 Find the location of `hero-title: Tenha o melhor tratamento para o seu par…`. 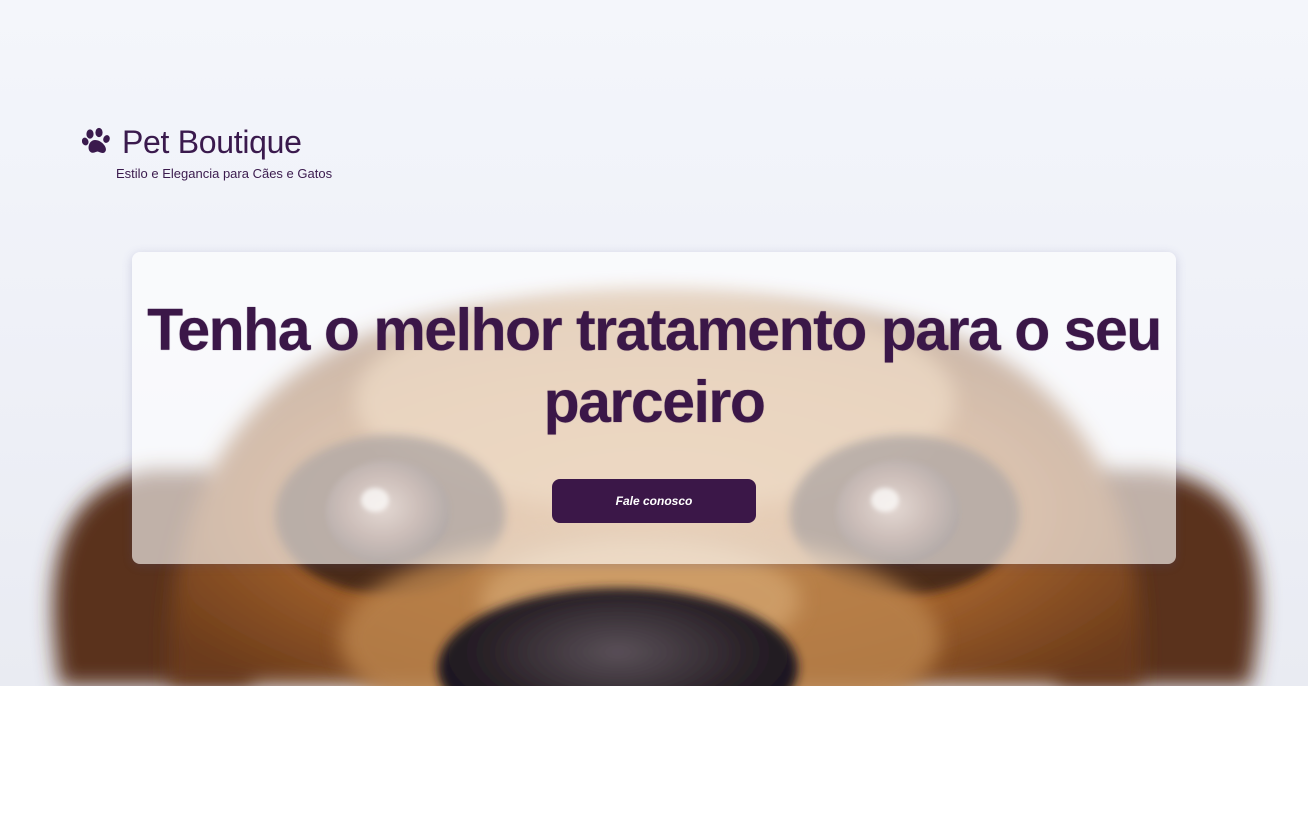

hero-title: Tenha o melhor tratamento para o seu par… is located at coordinates (654, 366).